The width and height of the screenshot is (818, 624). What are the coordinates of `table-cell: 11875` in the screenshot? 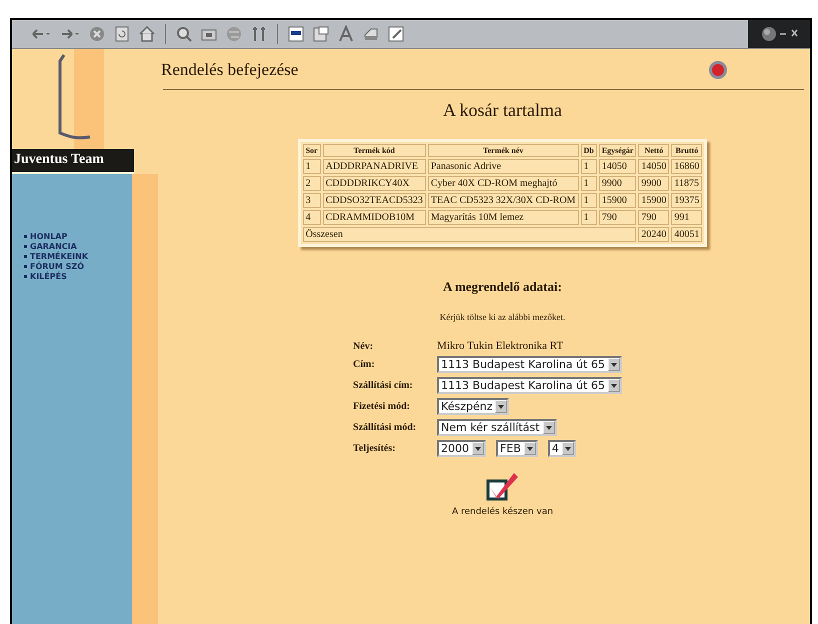 It's located at (686, 183).